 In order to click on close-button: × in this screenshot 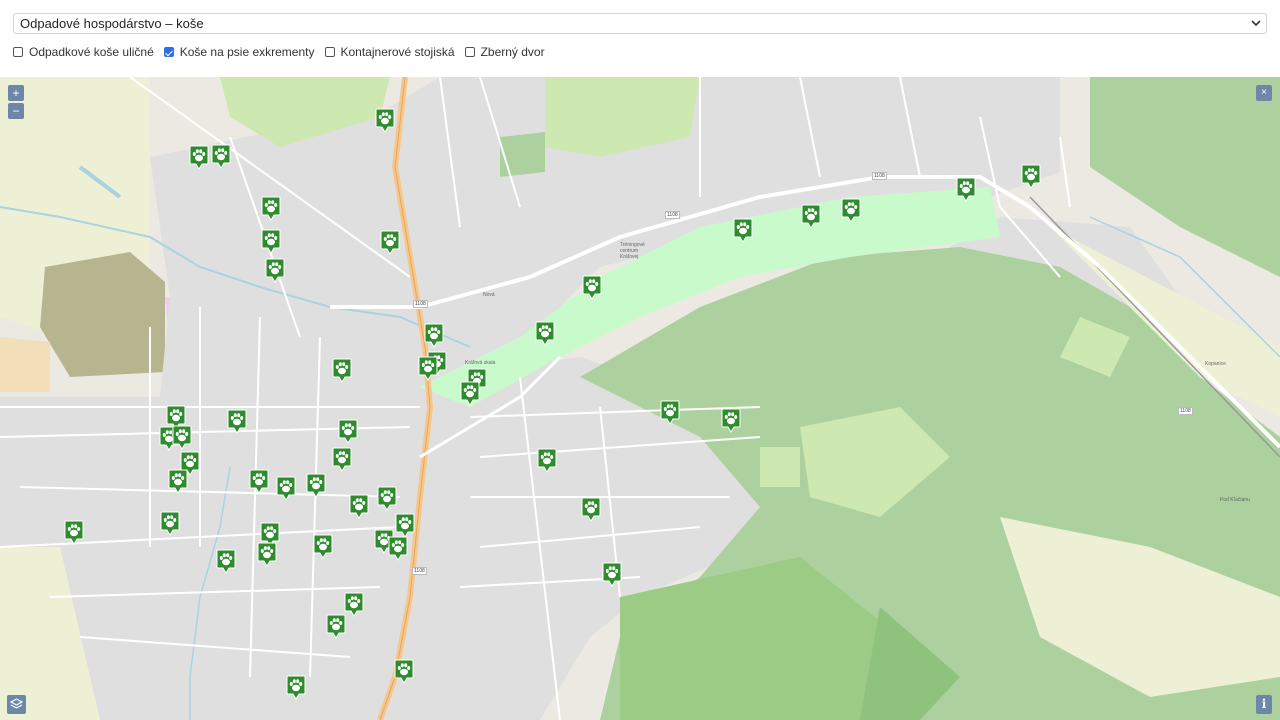, I will do `click(1264, 93)`.